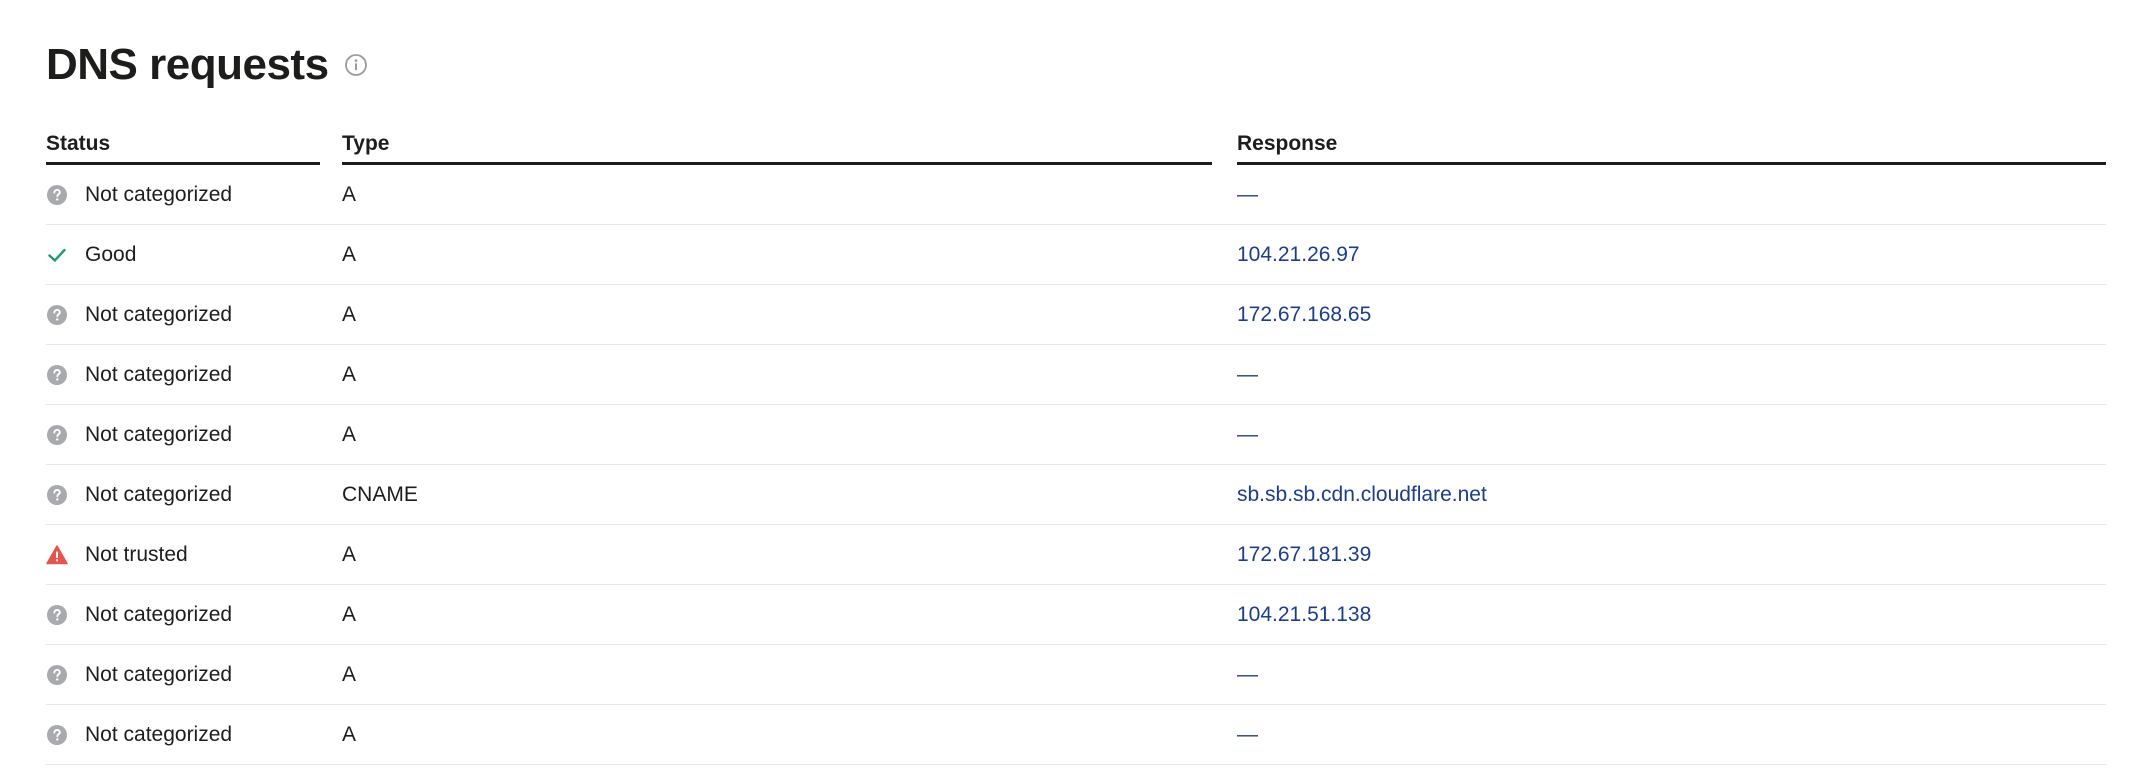 Image resolution: width=2136 pixels, height=781 pixels. I want to click on response-cell: 104.21.26.97, so click(1671, 255).